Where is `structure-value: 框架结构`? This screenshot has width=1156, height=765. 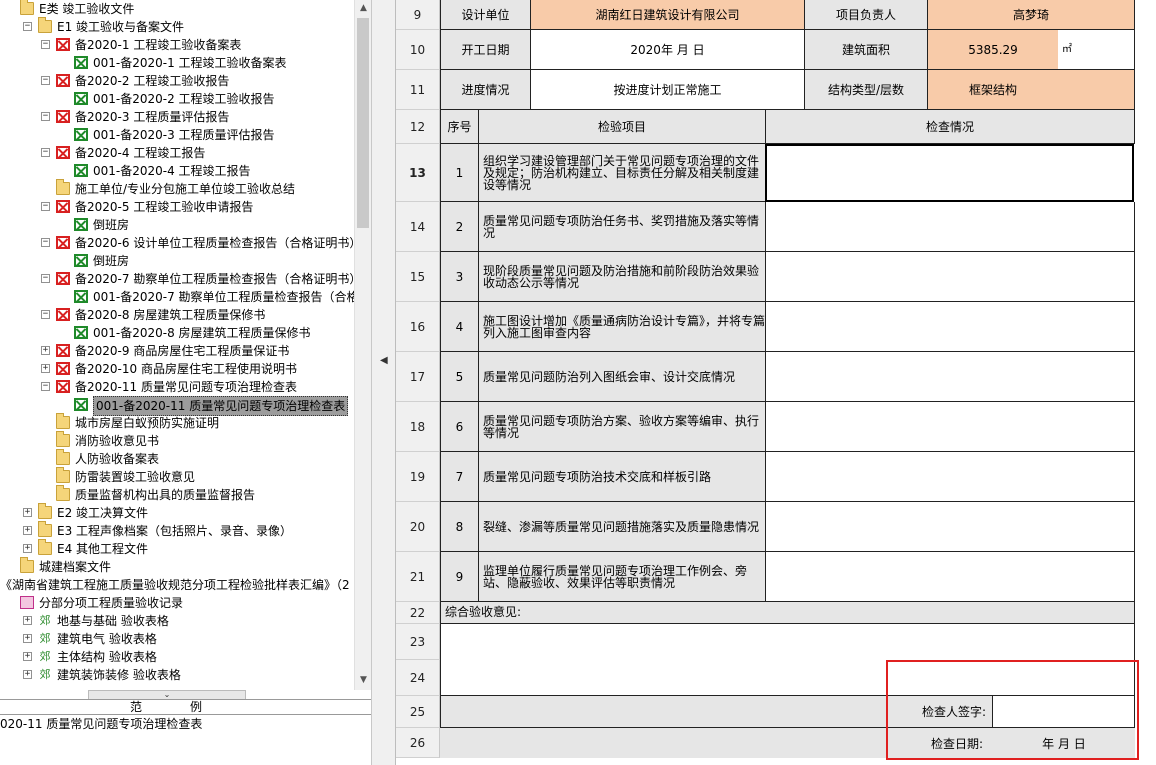 structure-value: 框架结构 is located at coordinates (993, 90).